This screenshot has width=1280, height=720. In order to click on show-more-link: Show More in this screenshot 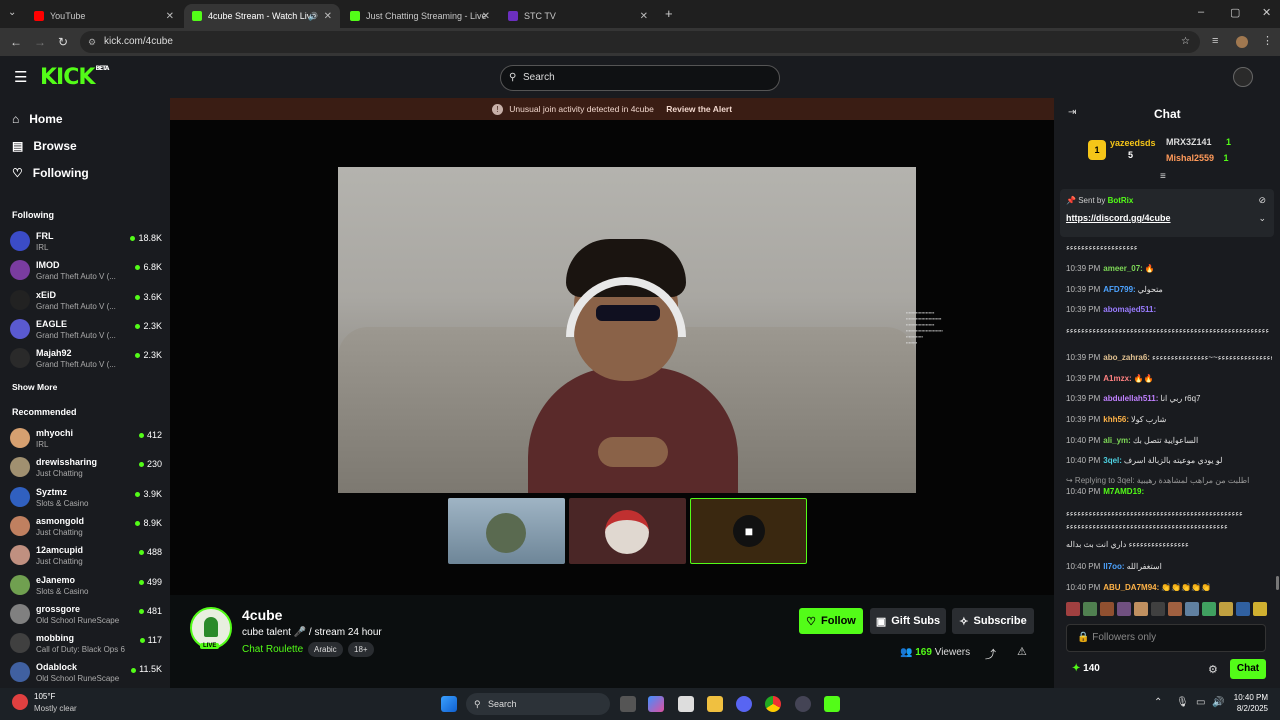, I will do `click(34, 387)`.